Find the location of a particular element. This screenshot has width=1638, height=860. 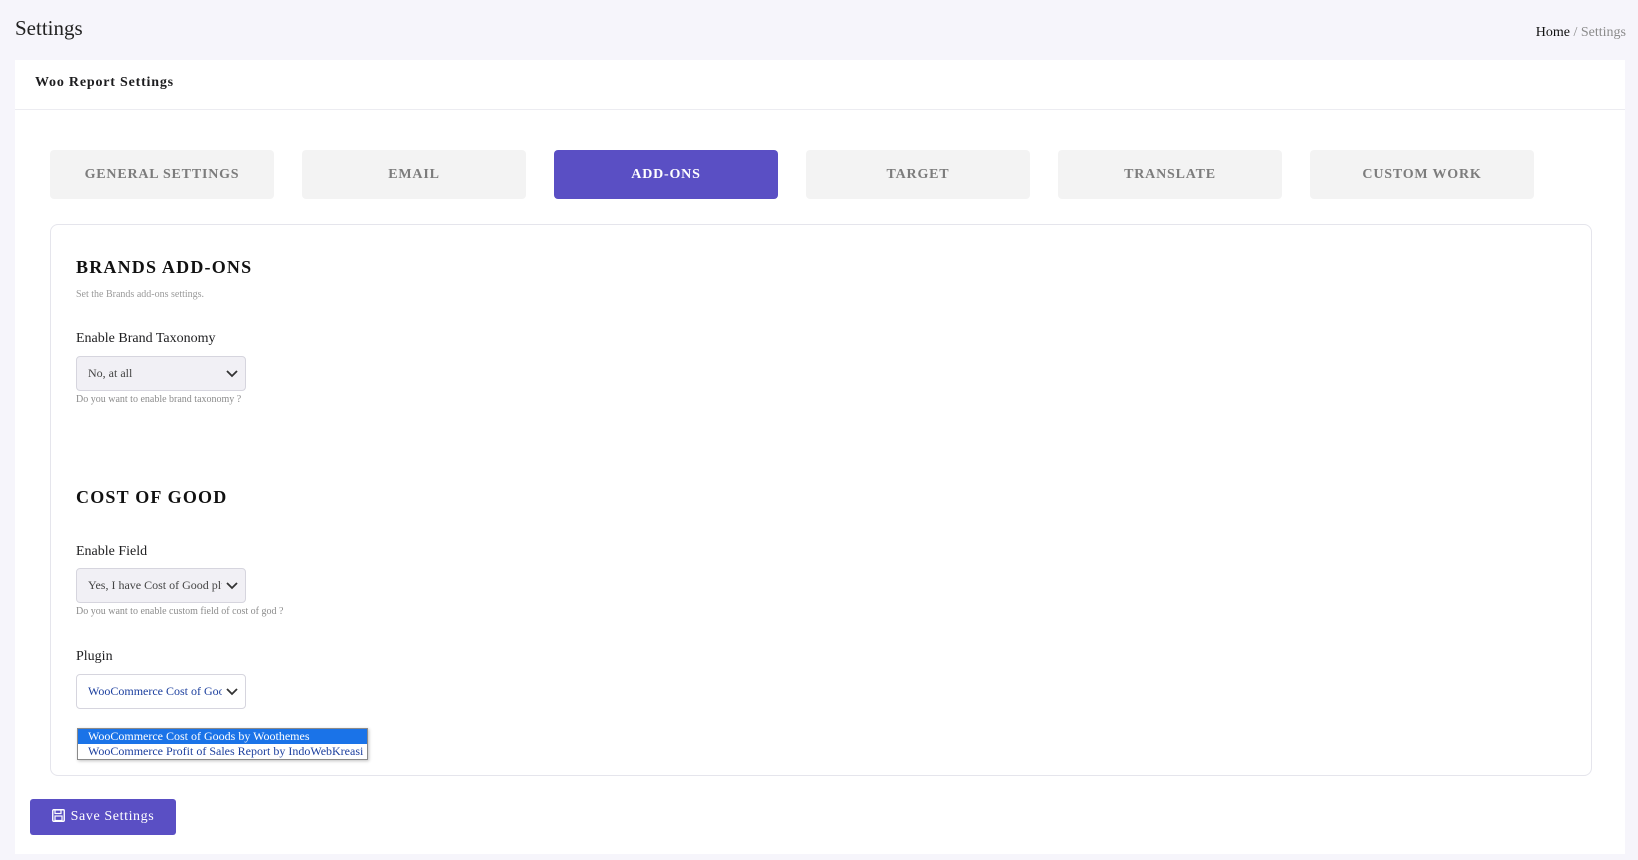

brands-section-description: Set the Brands add-ons settings. is located at coordinates (140, 294).